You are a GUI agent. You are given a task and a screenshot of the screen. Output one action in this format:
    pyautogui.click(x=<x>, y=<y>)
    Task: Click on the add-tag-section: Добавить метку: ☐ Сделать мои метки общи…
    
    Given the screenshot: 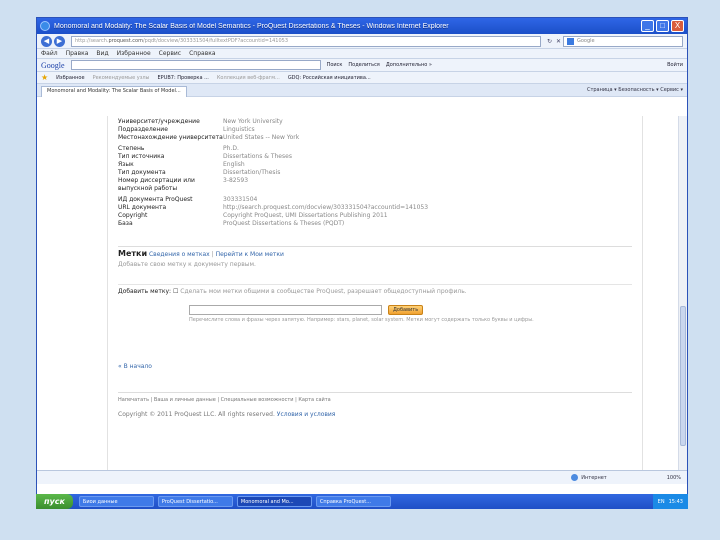 What is the action you would take?
    pyautogui.click(x=375, y=303)
    